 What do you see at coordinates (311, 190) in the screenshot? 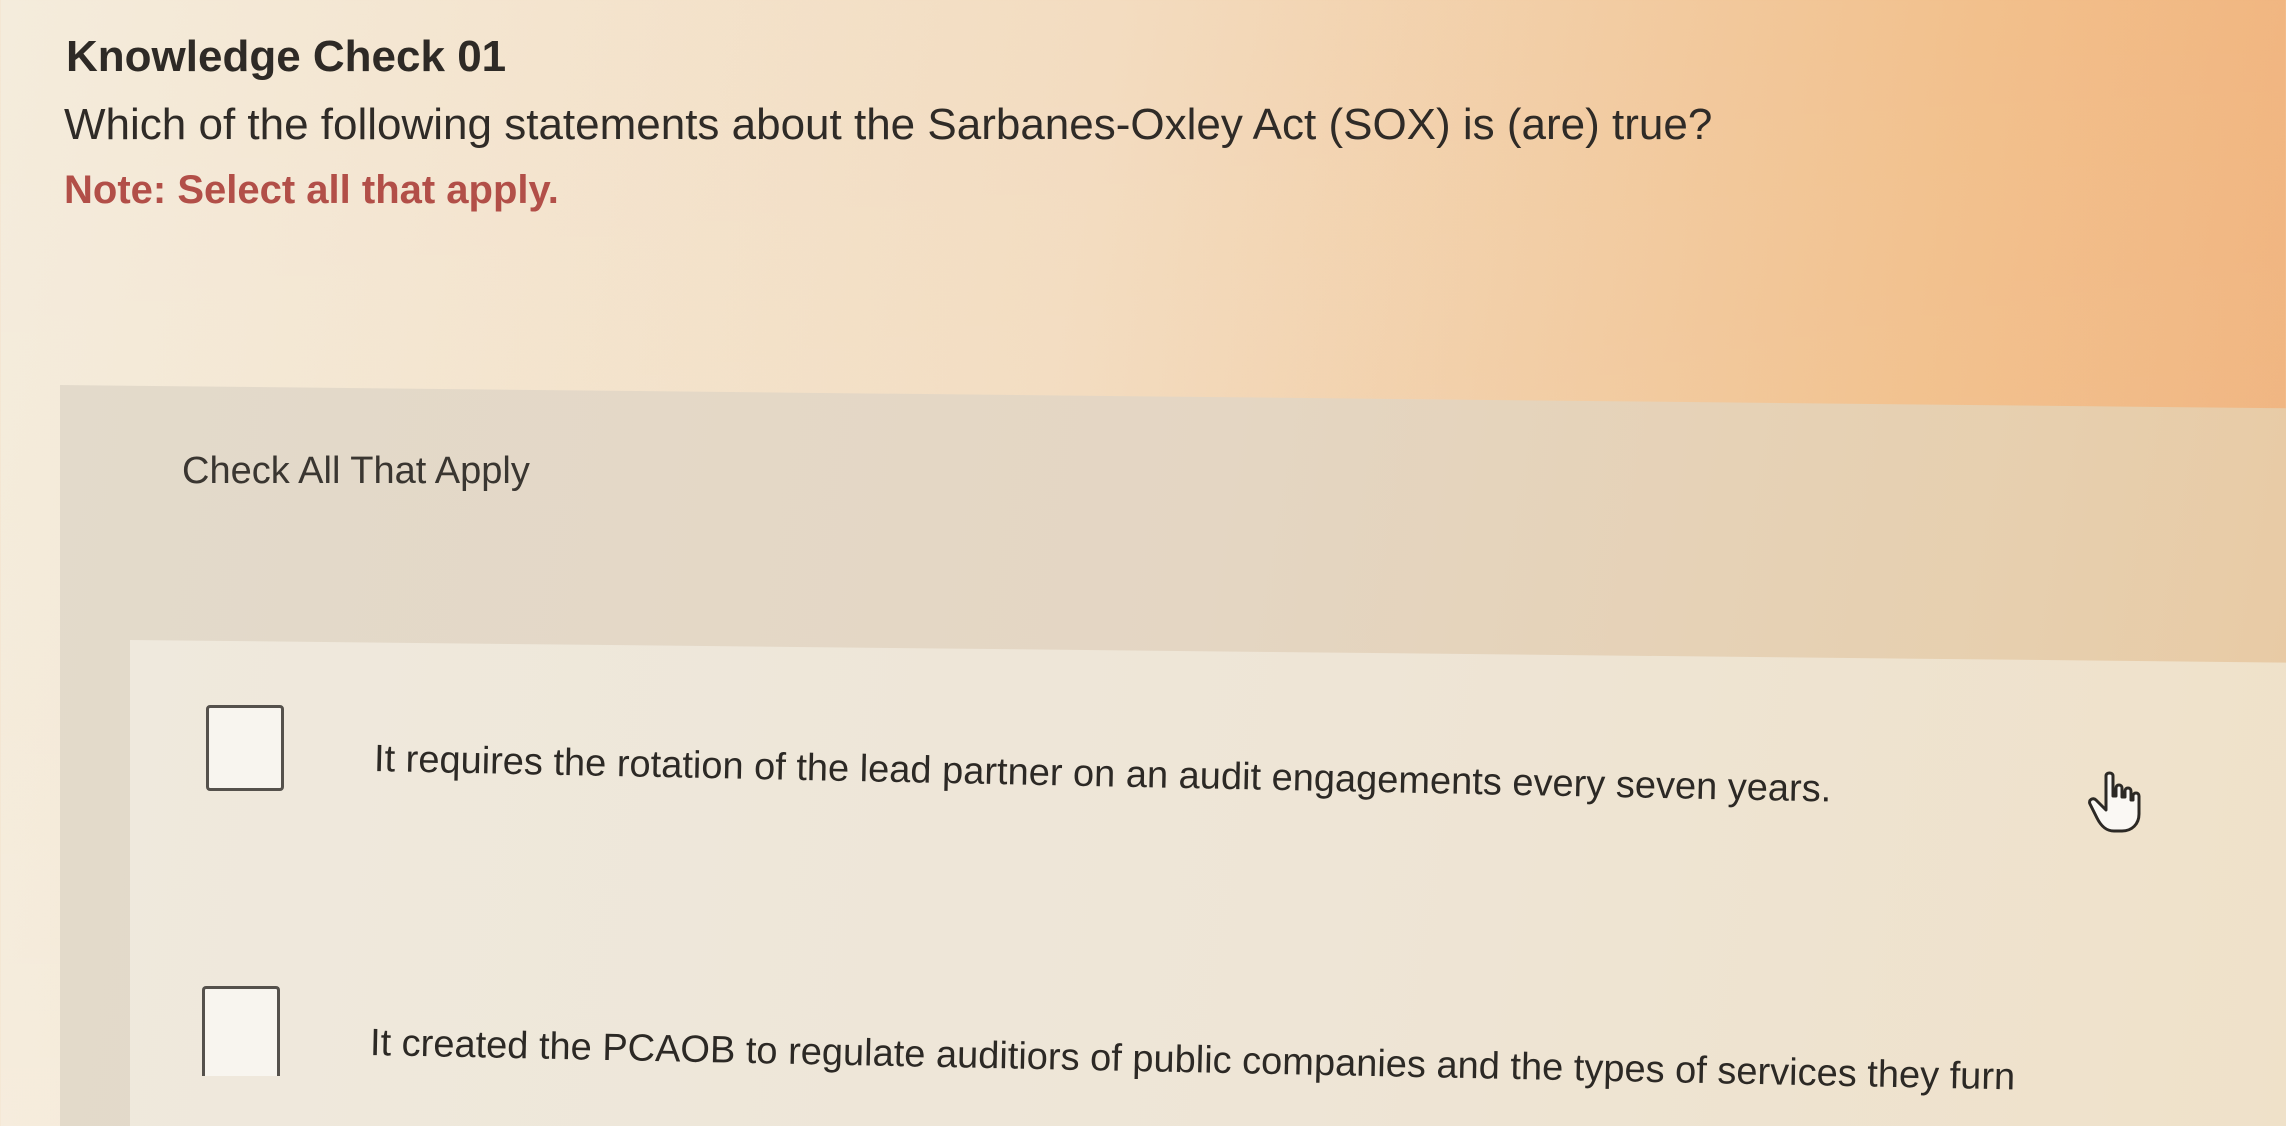
I see `instruction-note: Note: Select all that apply.` at bounding box center [311, 190].